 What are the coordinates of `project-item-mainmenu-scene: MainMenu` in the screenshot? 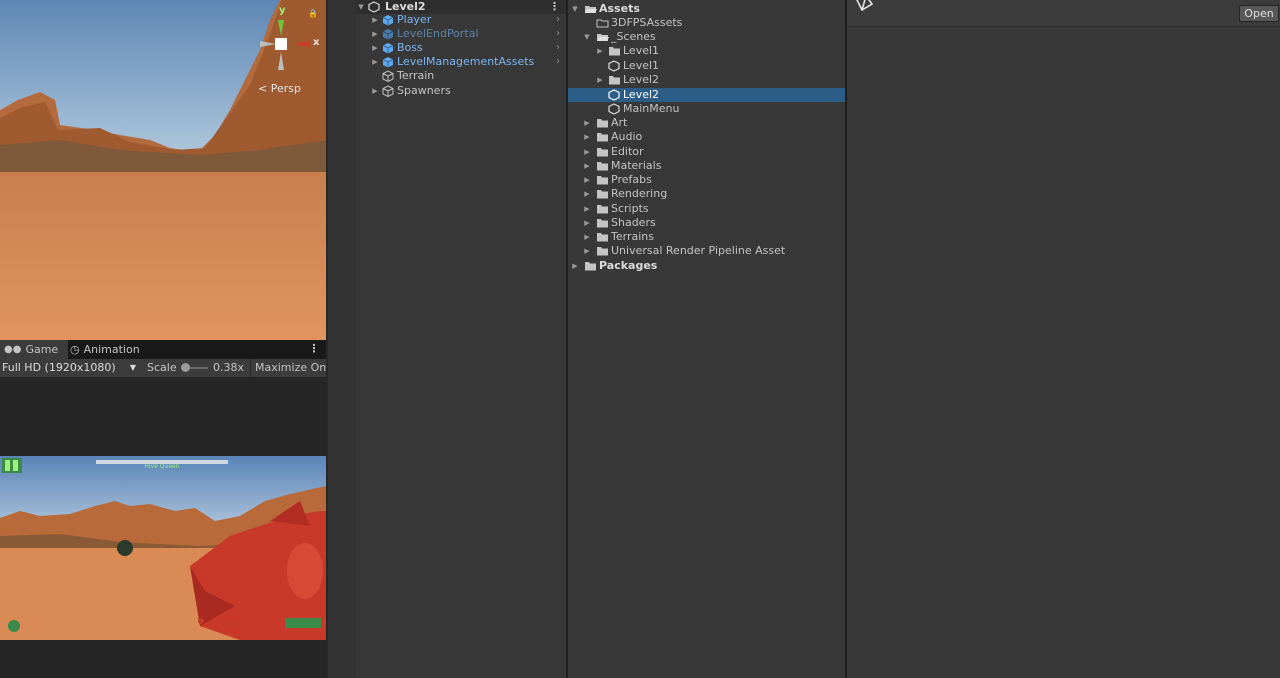 It's located at (706, 109).